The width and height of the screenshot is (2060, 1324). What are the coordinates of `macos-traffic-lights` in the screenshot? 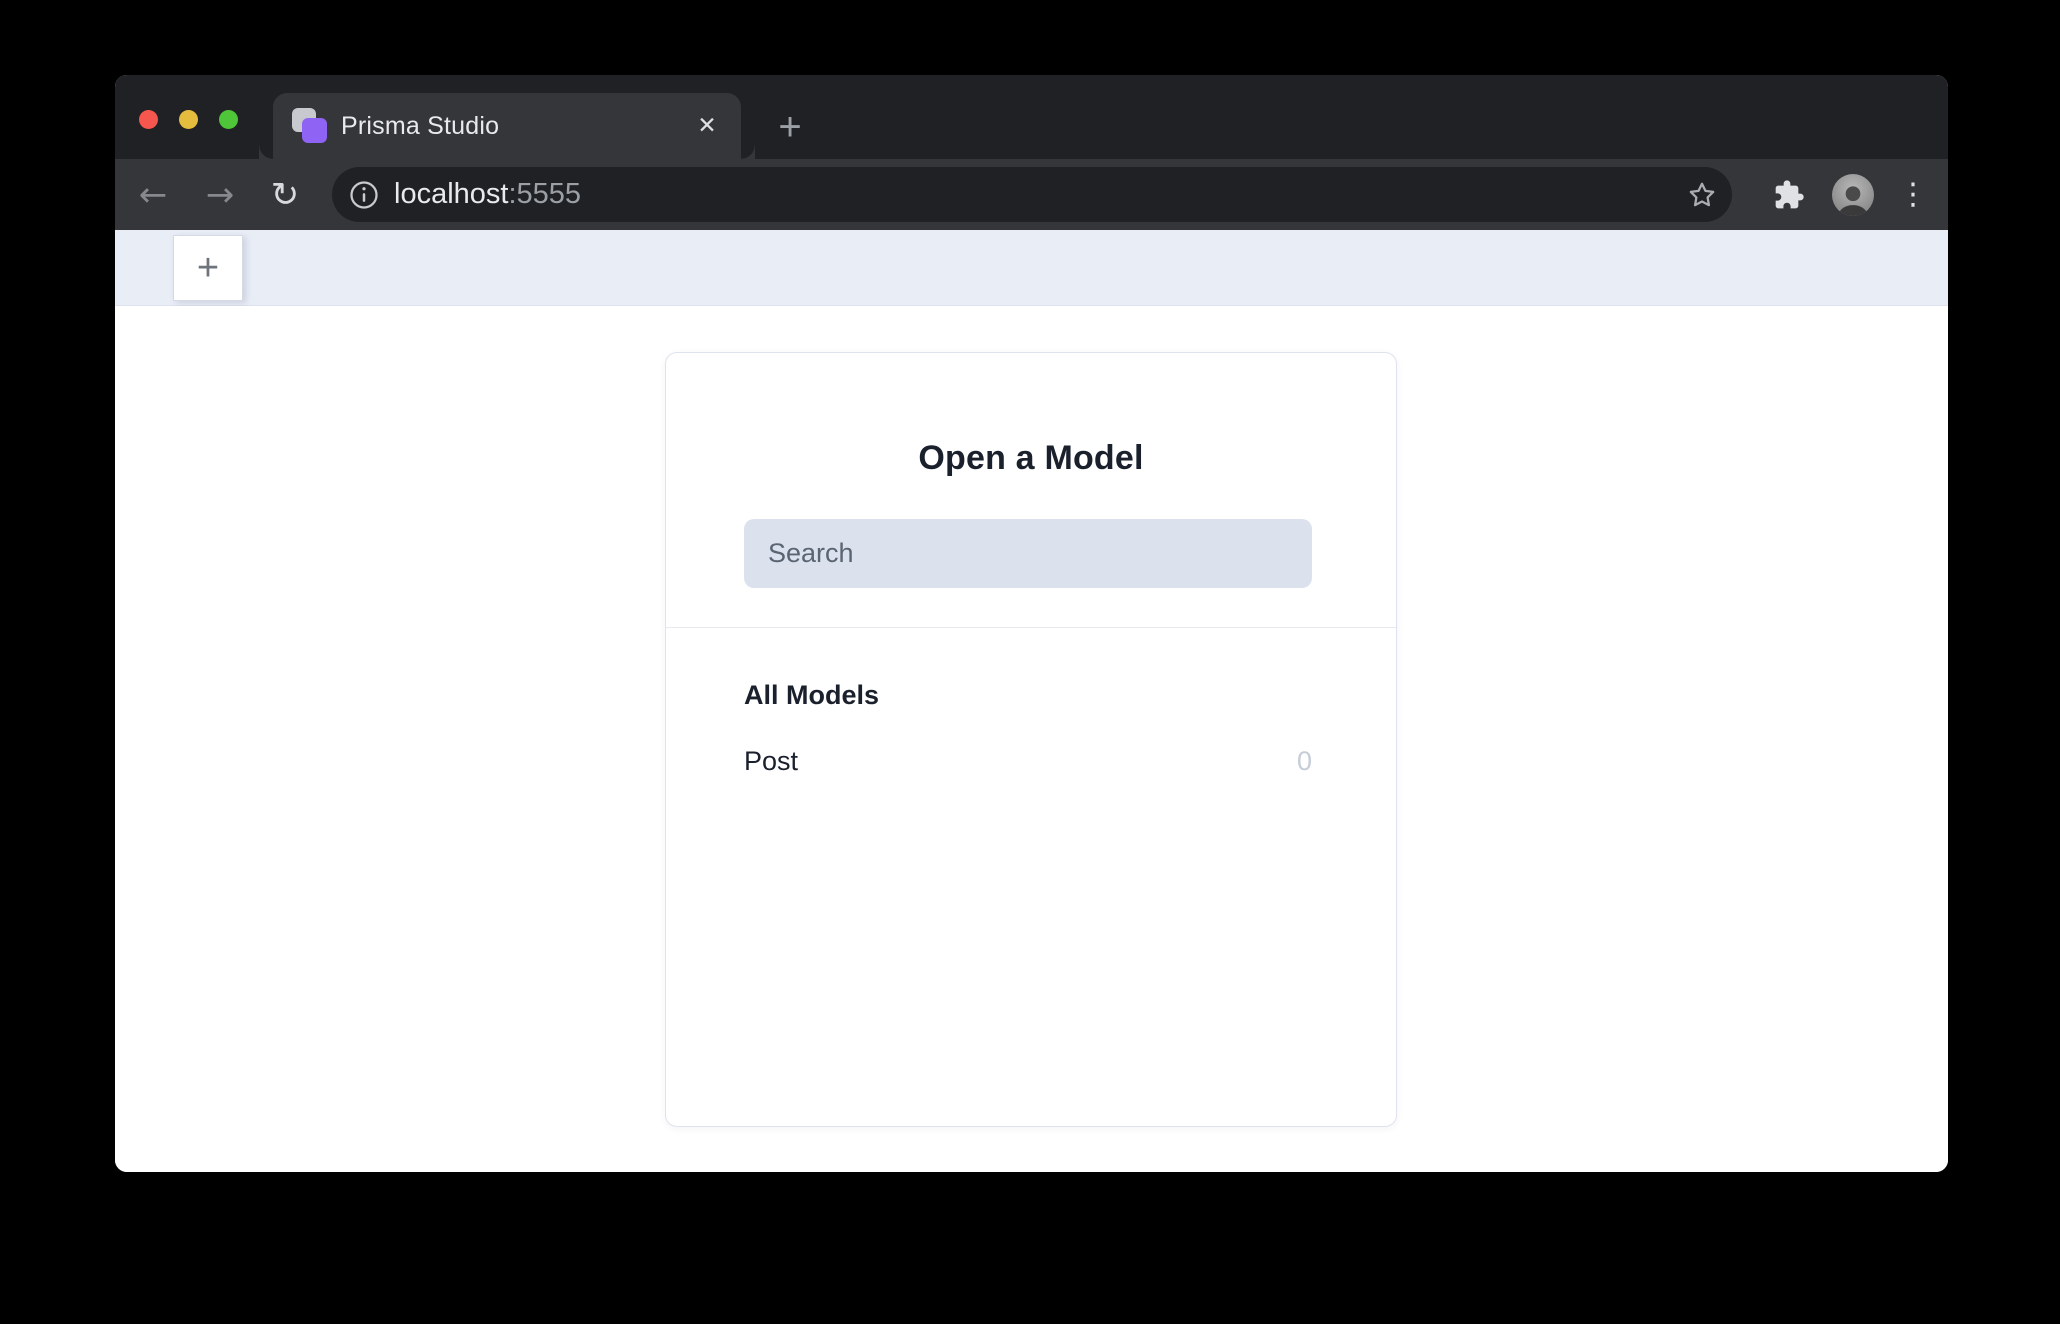 It's located at (188, 119).